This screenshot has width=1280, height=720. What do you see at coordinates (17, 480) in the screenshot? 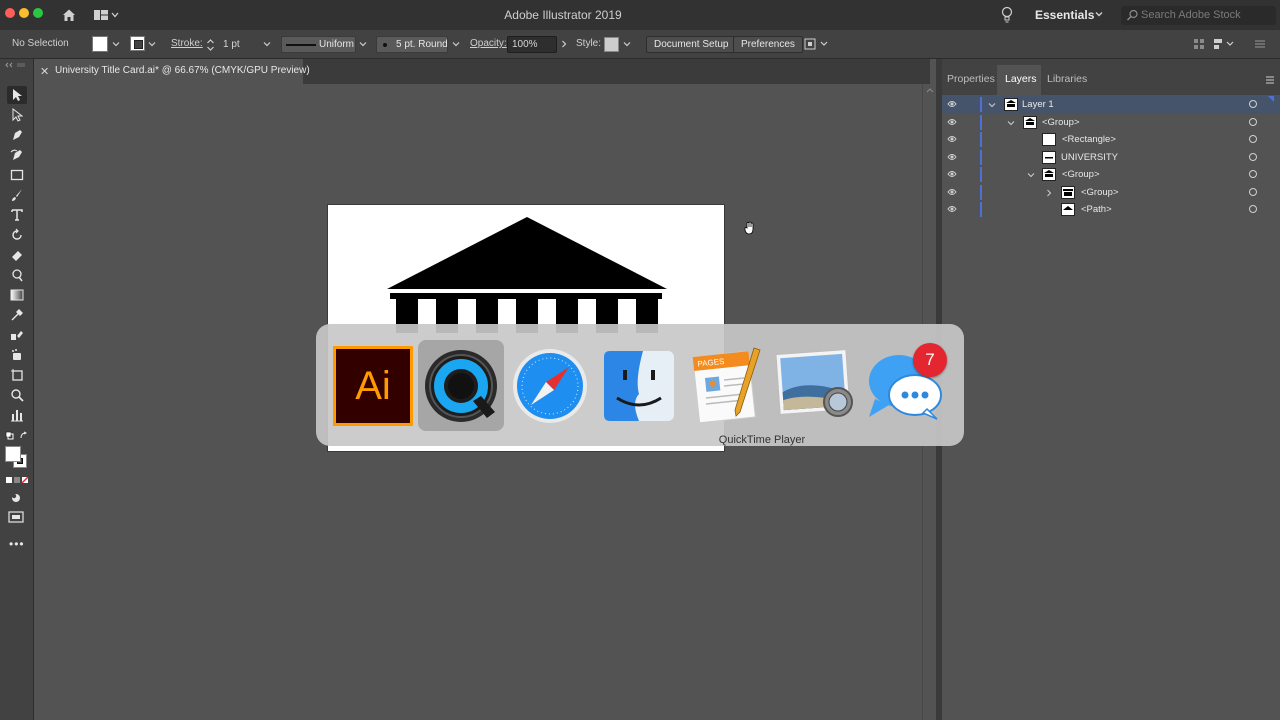
I see `color-mode-icons` at bounding box center [17, 480].